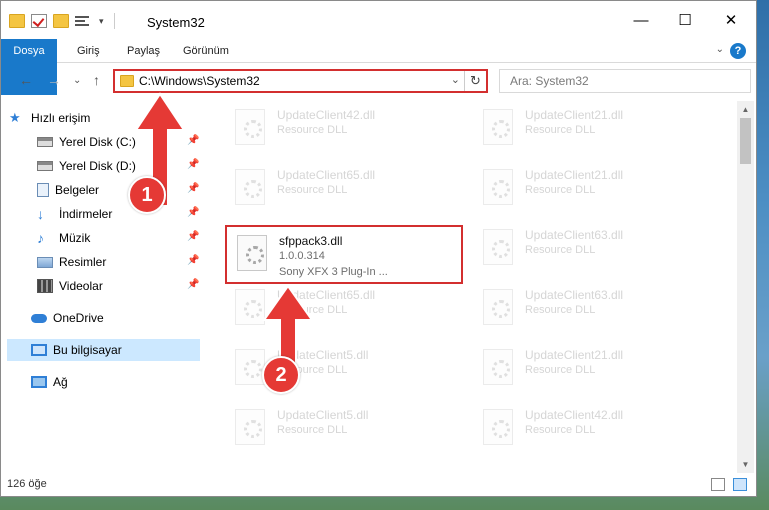 The image size is (769, 510). Describe the element at coordinates (54, 80) in the screenshot. I see `forward-button: →` at that location.